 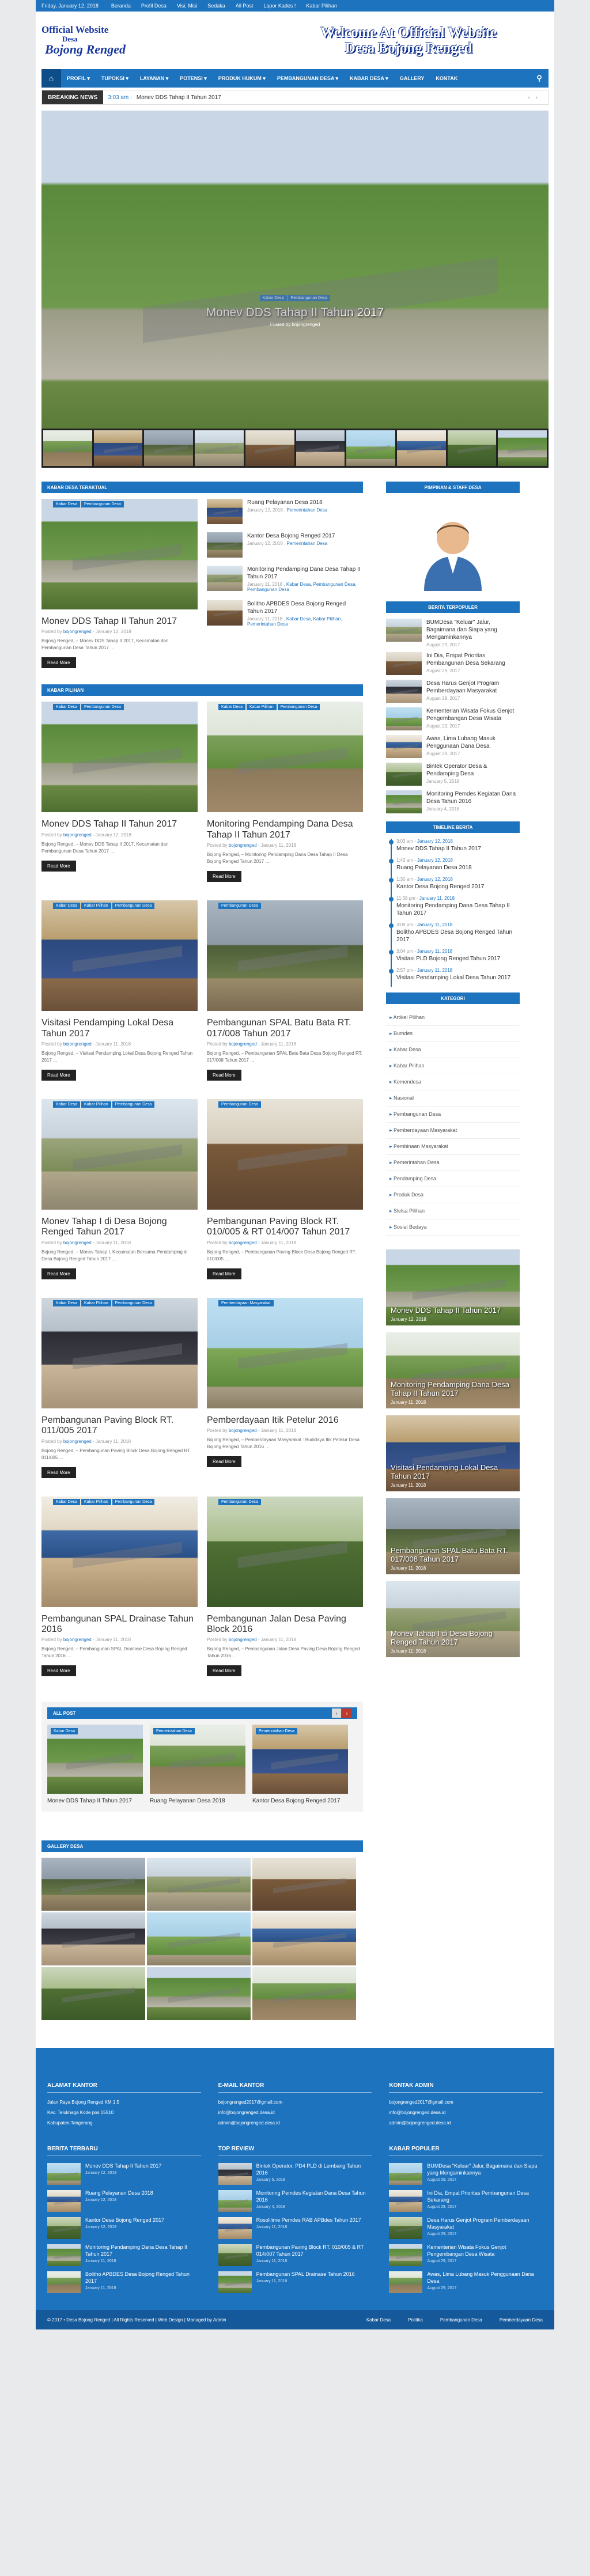 What do you see at coordinates (95, 1765) in the screenshot?
I see `carousel-item: Kabar Desa Monev DDS Tahap II Tahun 2017` at bounding box center [95, 1765].